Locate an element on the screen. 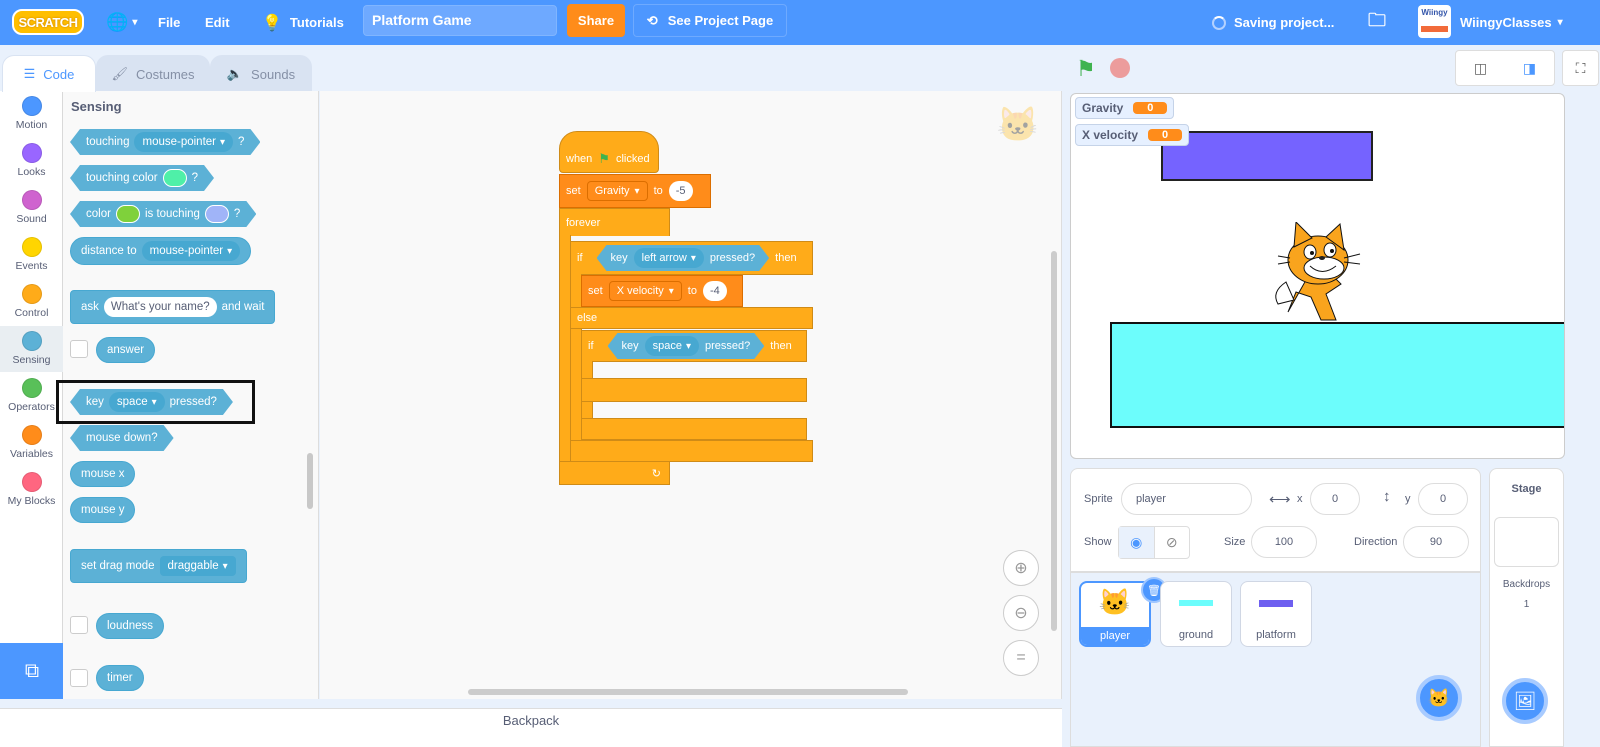  nested-if-else-block: if key space pressed? then is located at coordinates (694, 346).